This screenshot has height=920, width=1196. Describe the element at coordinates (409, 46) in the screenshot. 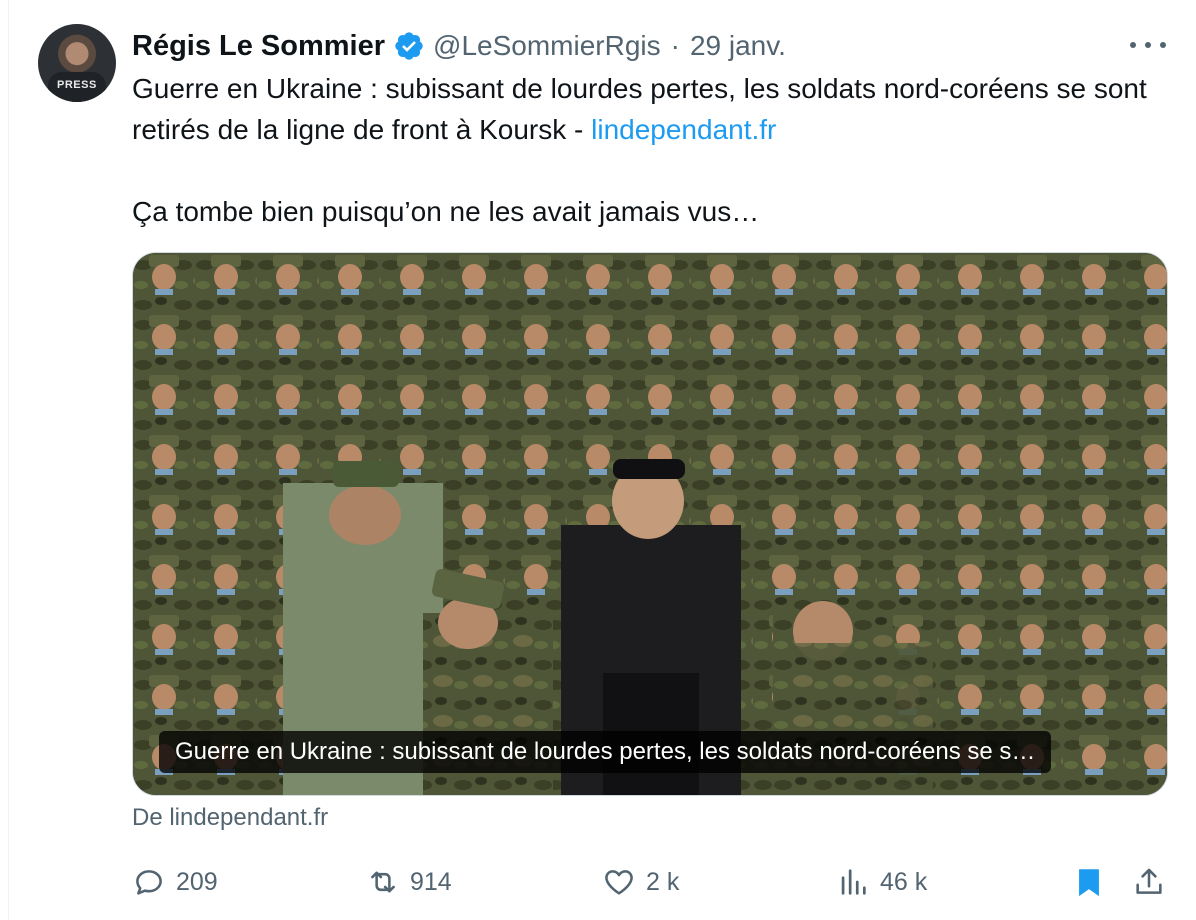

I see `verified-badge-icon` at that location.